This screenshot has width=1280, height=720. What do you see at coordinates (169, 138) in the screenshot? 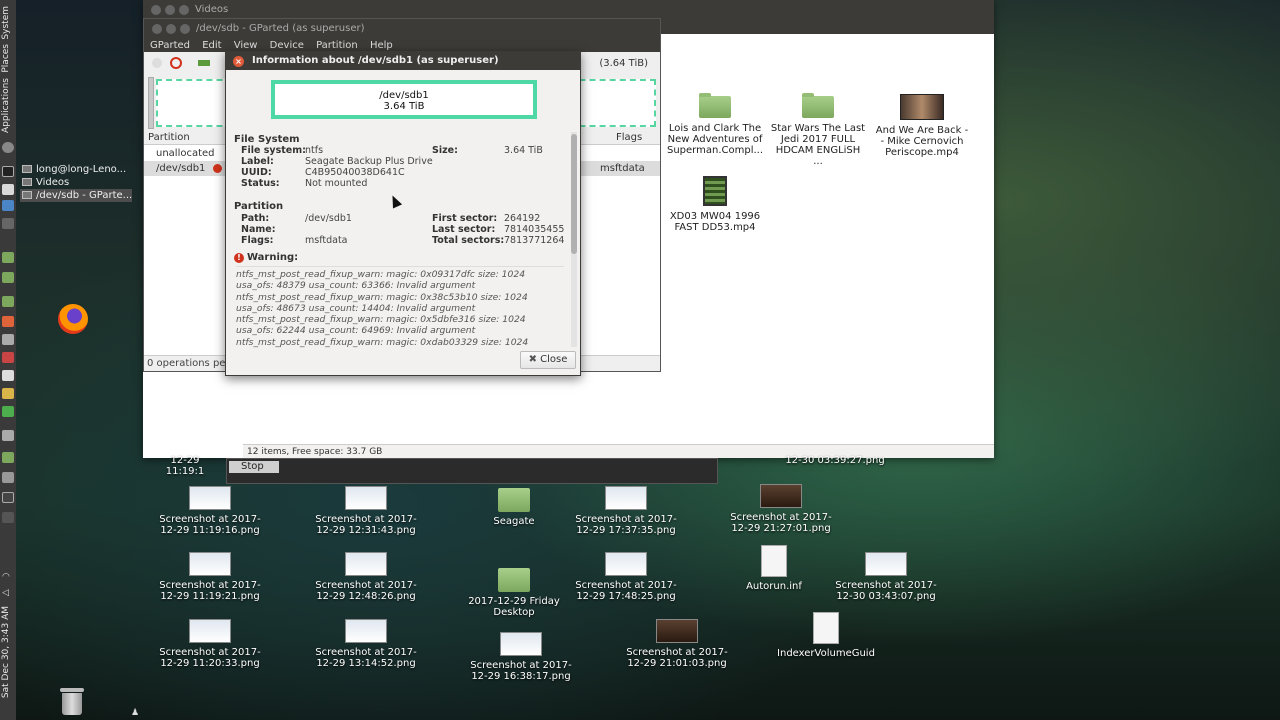
I see `column-partition: Partition` at bounding box center [169, 138].